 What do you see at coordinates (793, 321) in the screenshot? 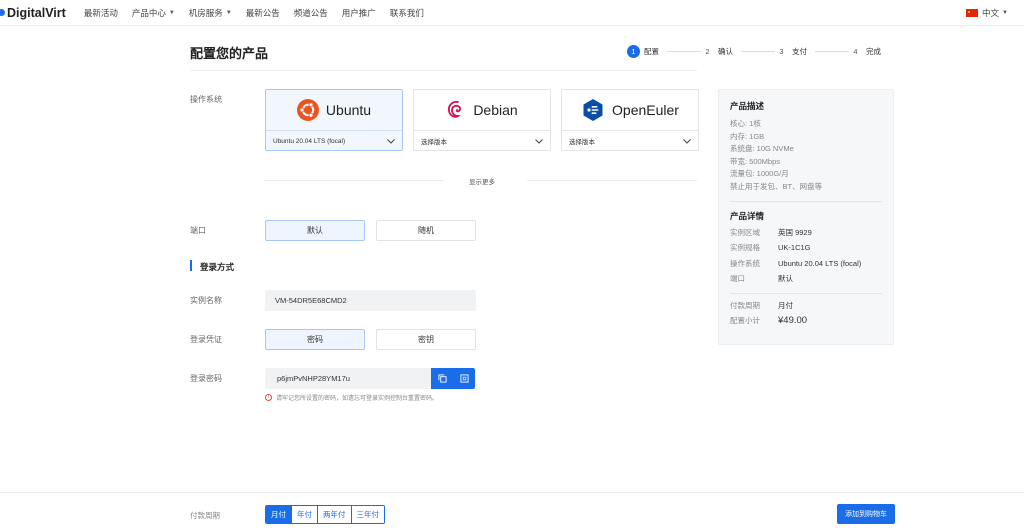
I see `subtotal-price: ¥49.00` at bounding box center [793, 321].